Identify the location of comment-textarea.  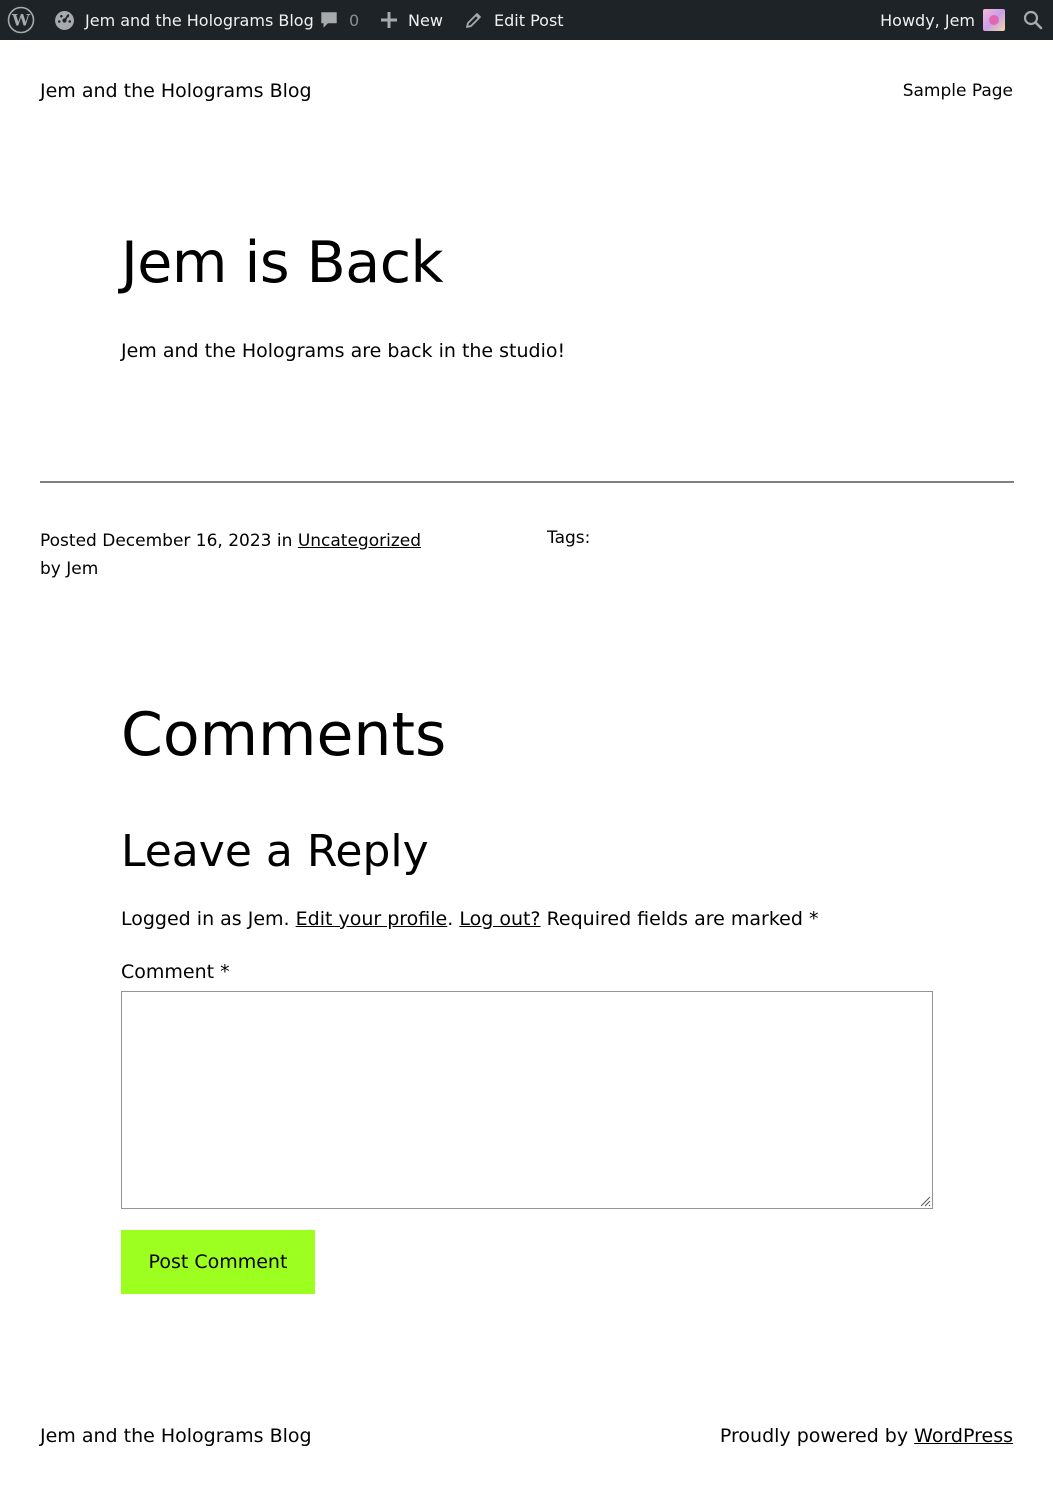
(527, 1100).